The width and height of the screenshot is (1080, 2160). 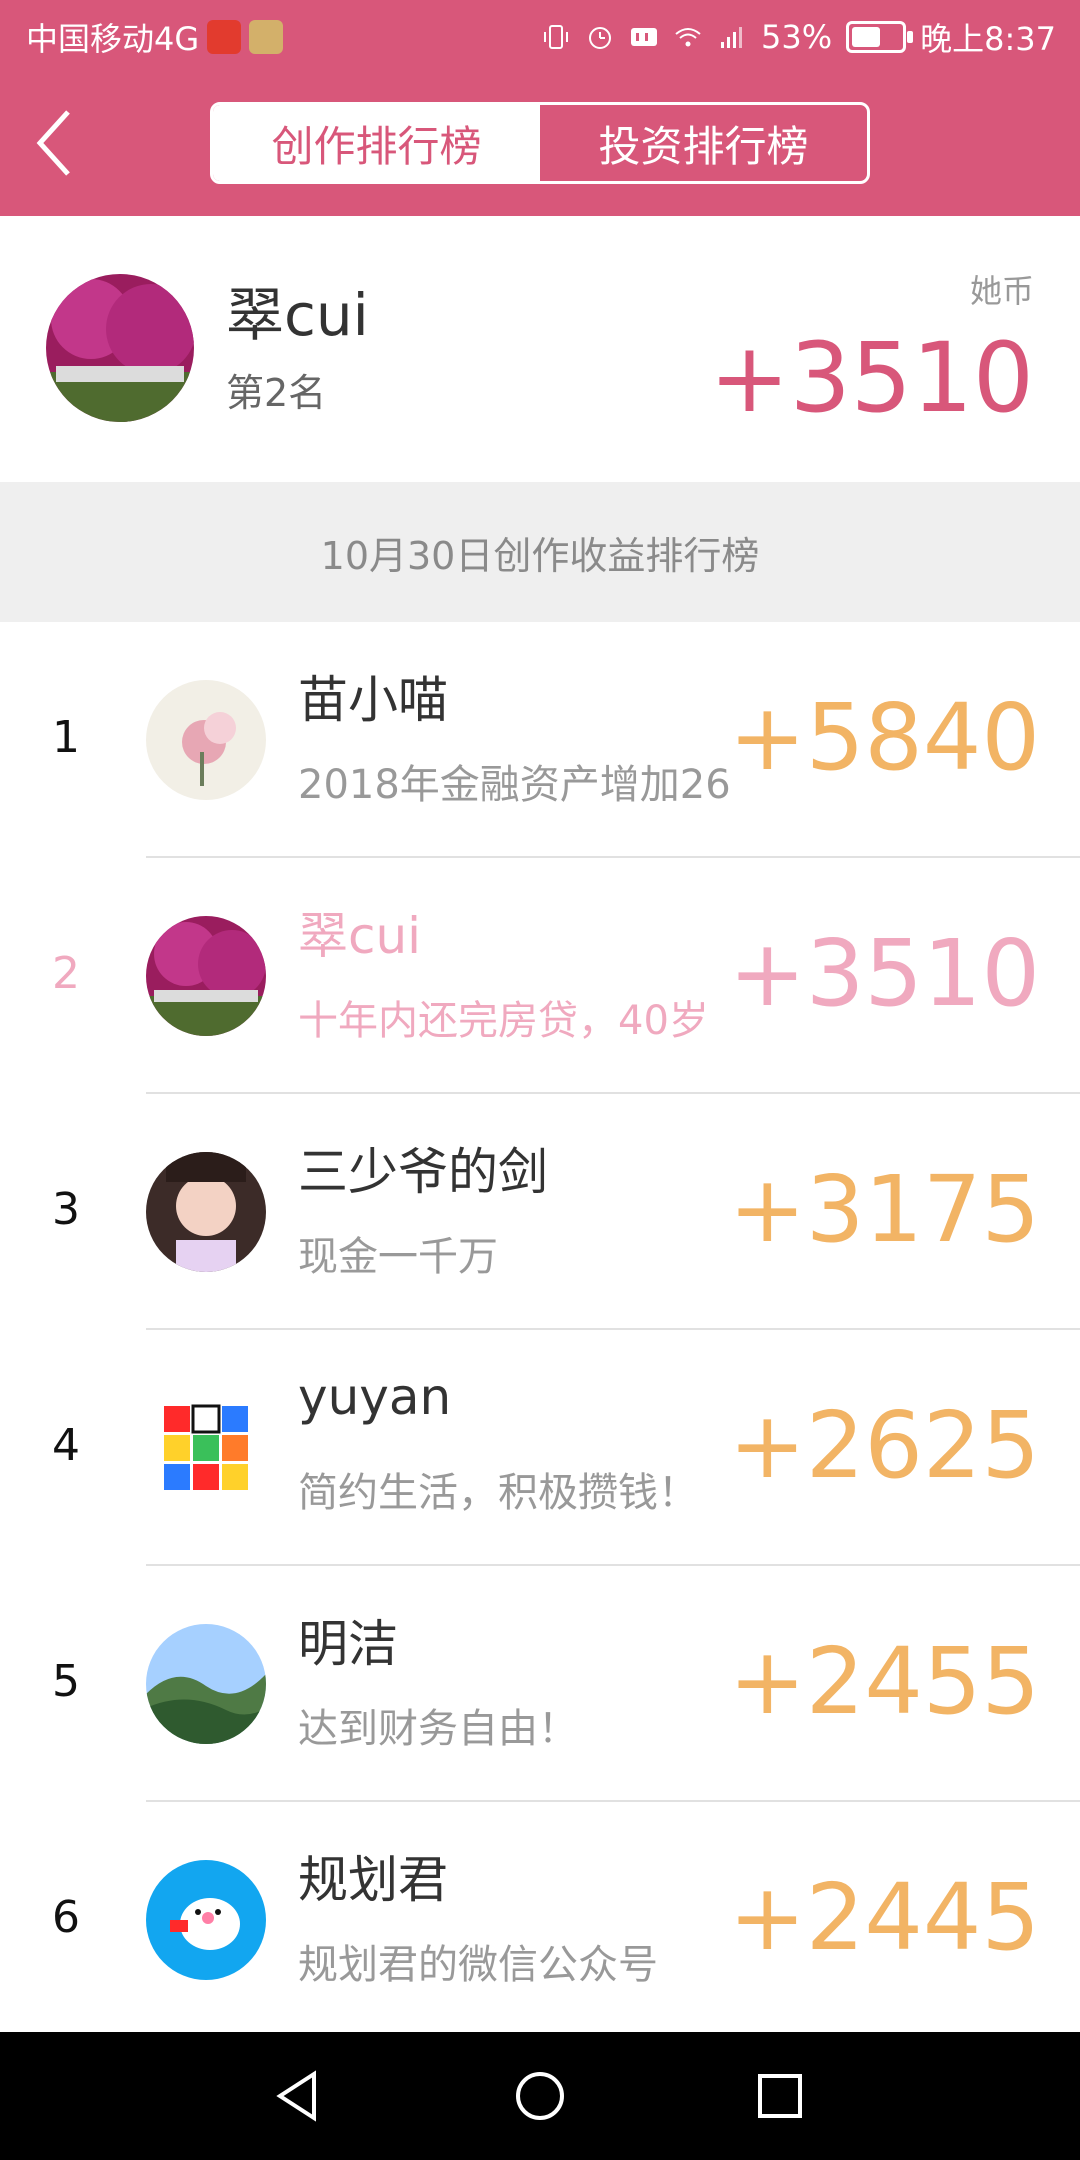 What do you see at coordinates (884, 1445) in the screenshot?
I see `score: +2625` at bounding box center [884, 1445].